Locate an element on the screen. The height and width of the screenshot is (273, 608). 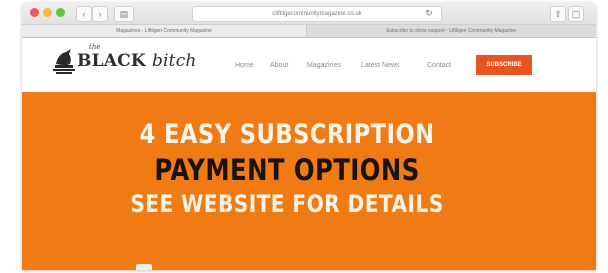
share-icon: ⇪ is located at coordinates (558, 14).